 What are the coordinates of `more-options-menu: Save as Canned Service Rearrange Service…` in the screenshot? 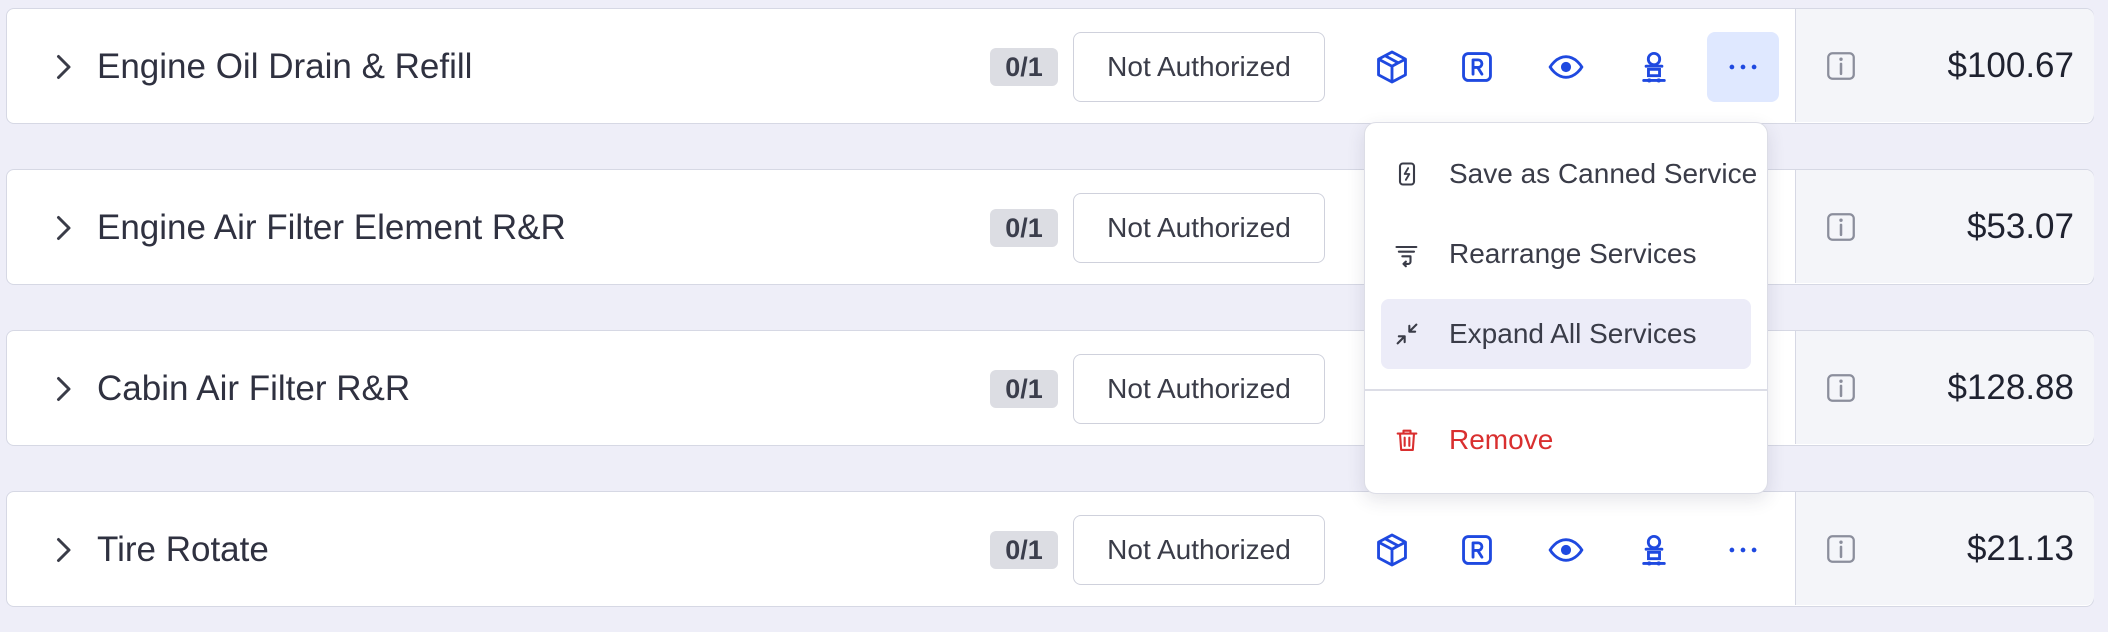 It's located at (1566, 308).